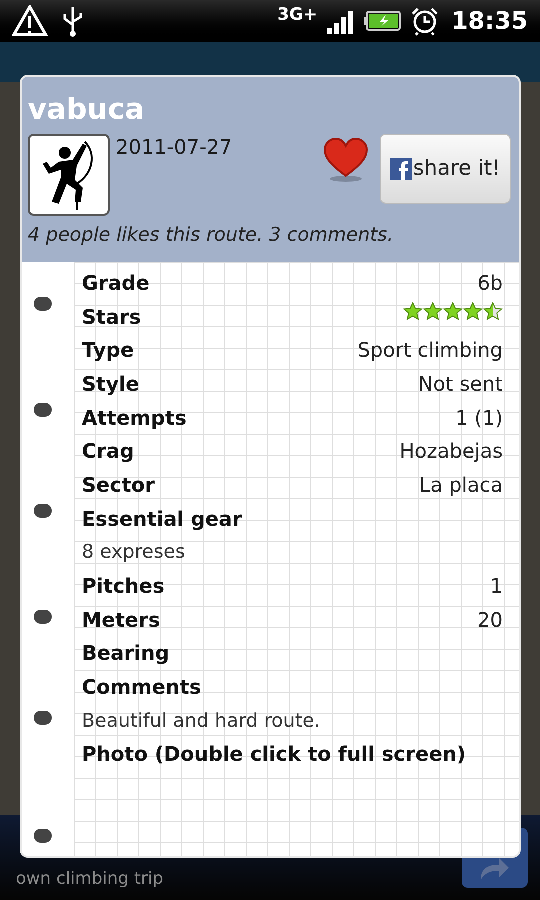  Describe the element at coordinates (479, 418) in the screenshot. I see `field-value: 1 (1)` at that location.